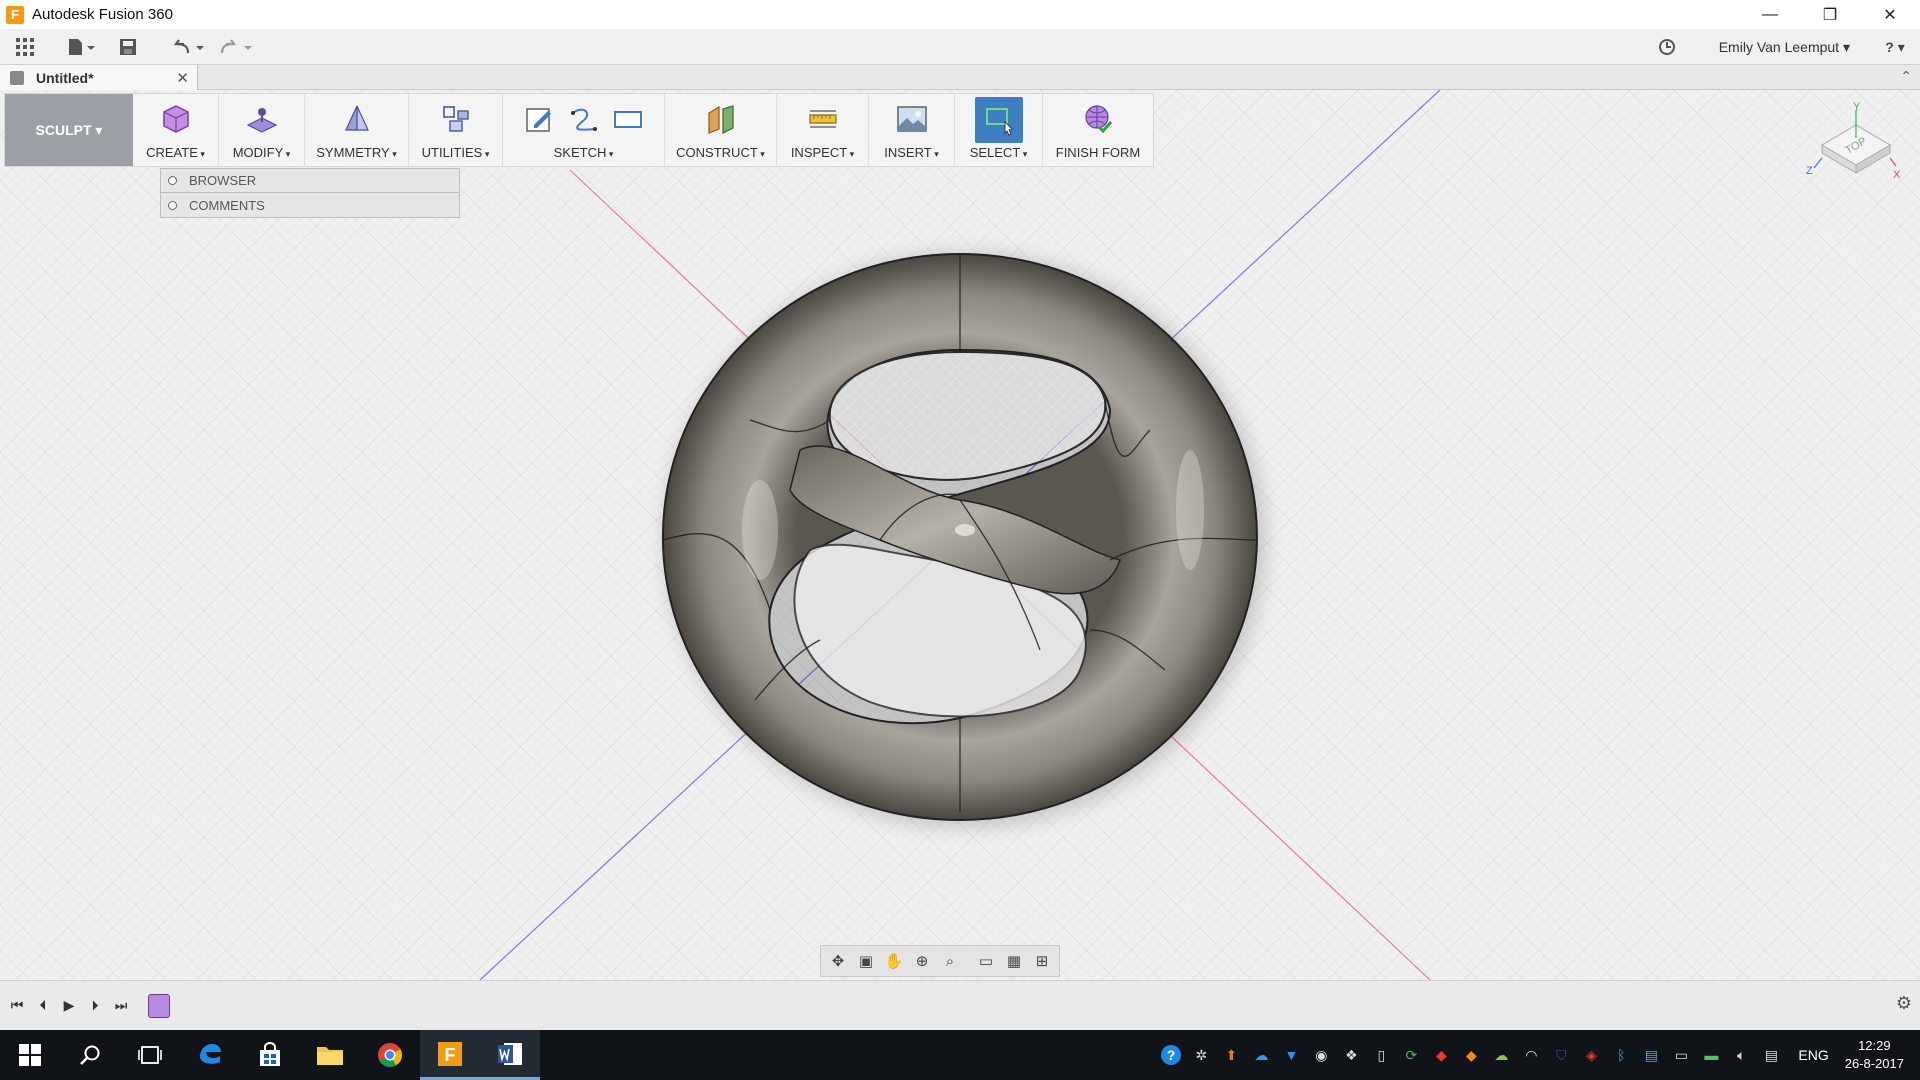  Describe the element at coordinates (1895, 47) in the screenshot. I see `help-menu: ? ▾` at that location.